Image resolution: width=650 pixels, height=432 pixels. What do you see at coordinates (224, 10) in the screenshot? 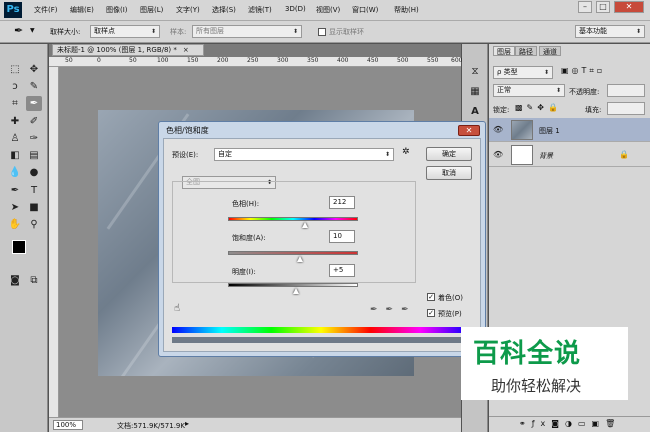
I see `menu-select: 选择(S)` at bounding box center [224, 10].